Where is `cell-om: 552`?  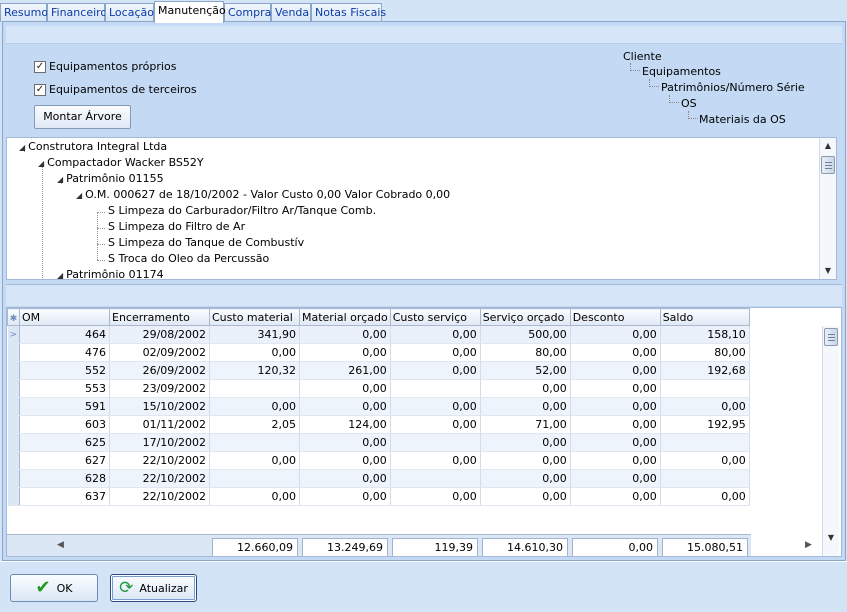
cell-om: 552 is located at coordinates (64, 370).